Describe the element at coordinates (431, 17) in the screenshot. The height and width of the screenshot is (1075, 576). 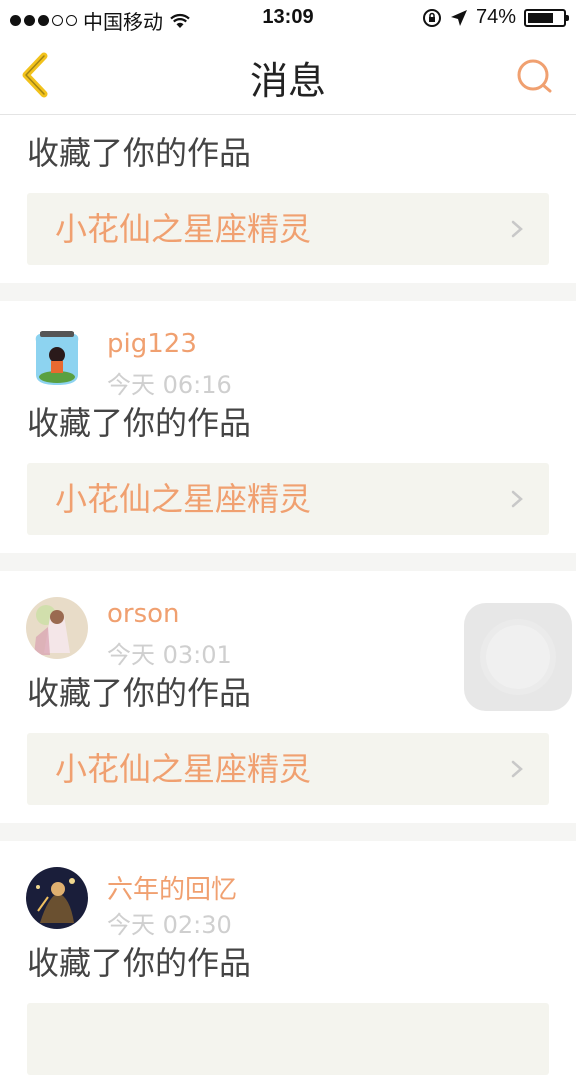
I see `rotation-lock-icon` at that location.